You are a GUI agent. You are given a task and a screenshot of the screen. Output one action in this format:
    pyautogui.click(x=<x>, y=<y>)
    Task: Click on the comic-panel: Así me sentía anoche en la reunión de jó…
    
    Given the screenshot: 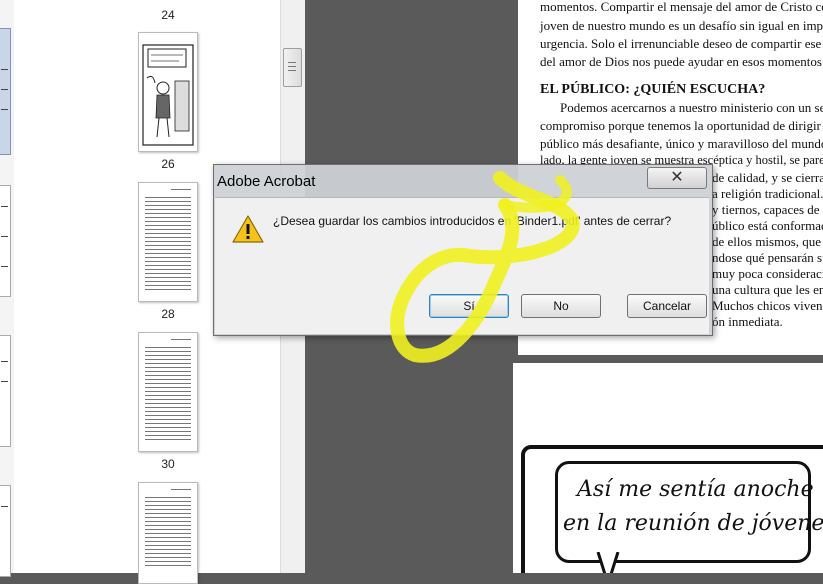 What is the action you would take?
    pyautogui.click(x=672, y=509)
    